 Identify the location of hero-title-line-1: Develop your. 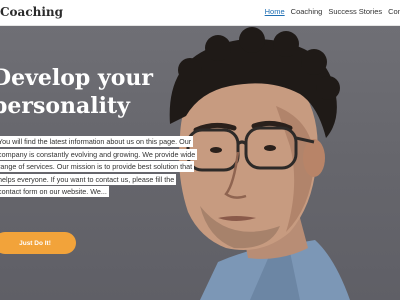
(76, 78).